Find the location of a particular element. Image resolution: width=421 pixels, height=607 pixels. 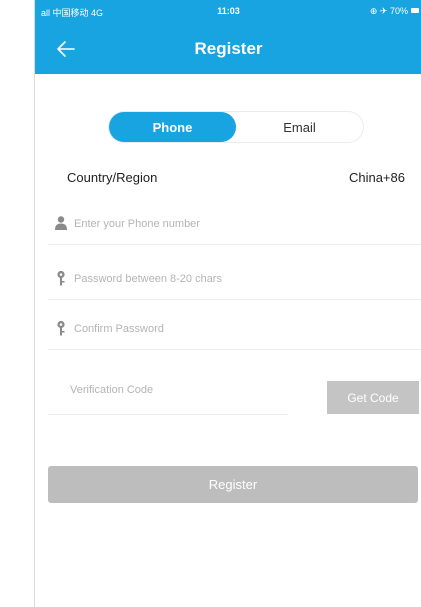

nav-bar: Register is located at coordinates (228, 48).